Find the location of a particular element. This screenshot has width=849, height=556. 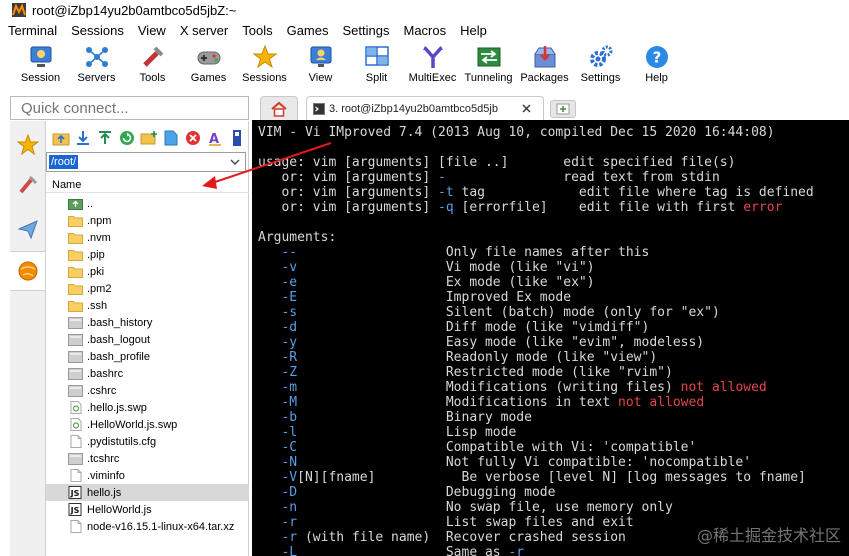

svg-text: A is located at coordinates (214, 139).